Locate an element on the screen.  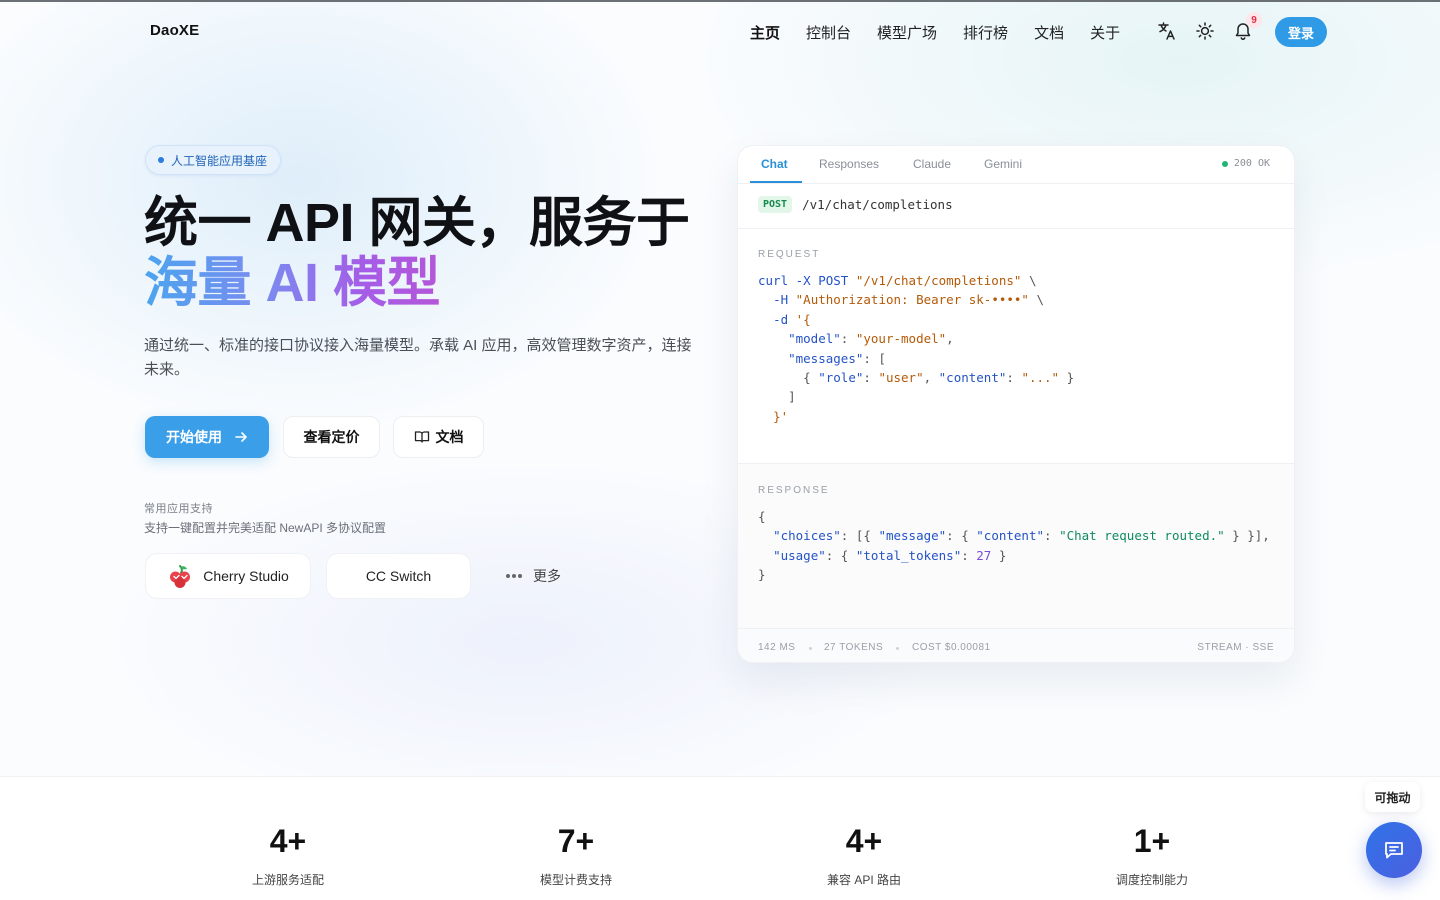
draggable-tooltip: 可拖动 is located at coordinates (1392, 797).